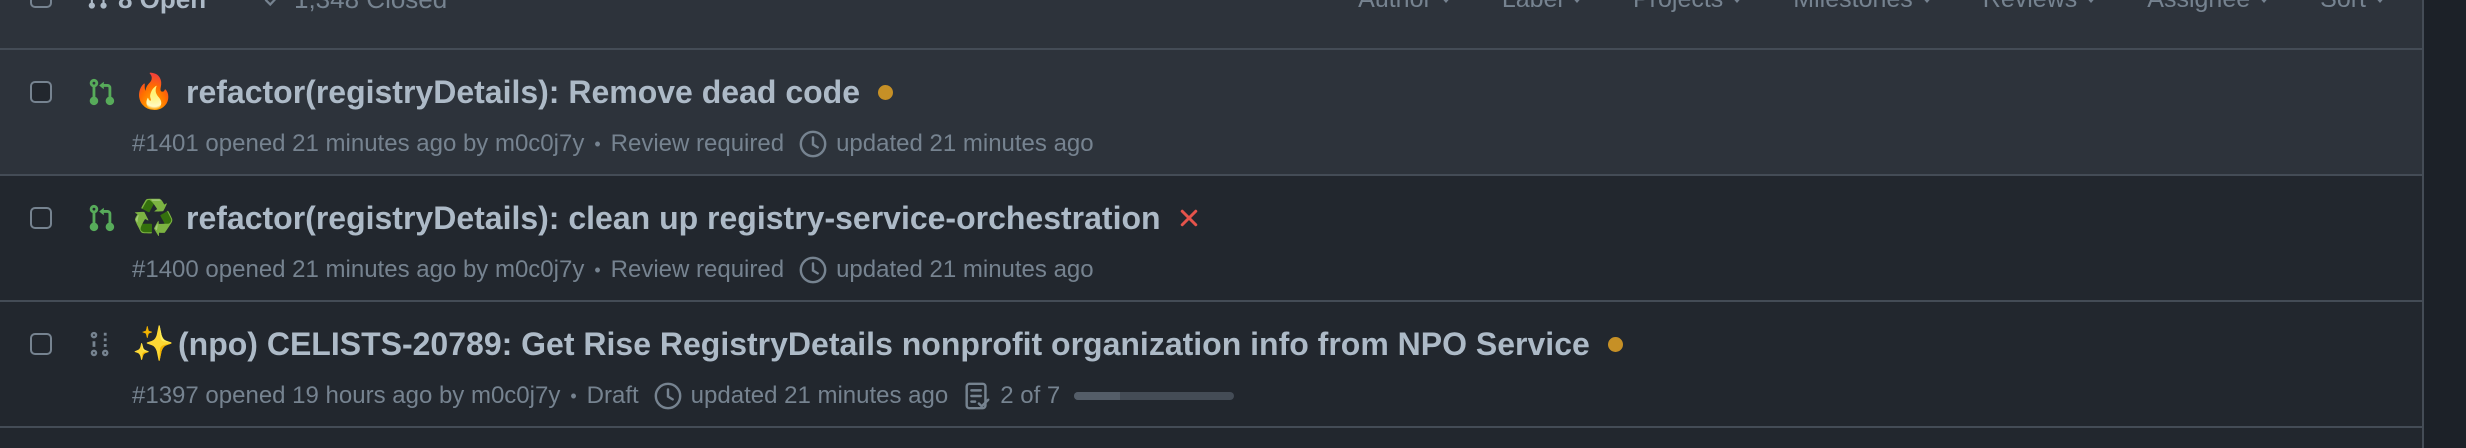 The height and width of the screenshot is (448, 2466). I want to click on task-progress-bar, so click(1154, 396).